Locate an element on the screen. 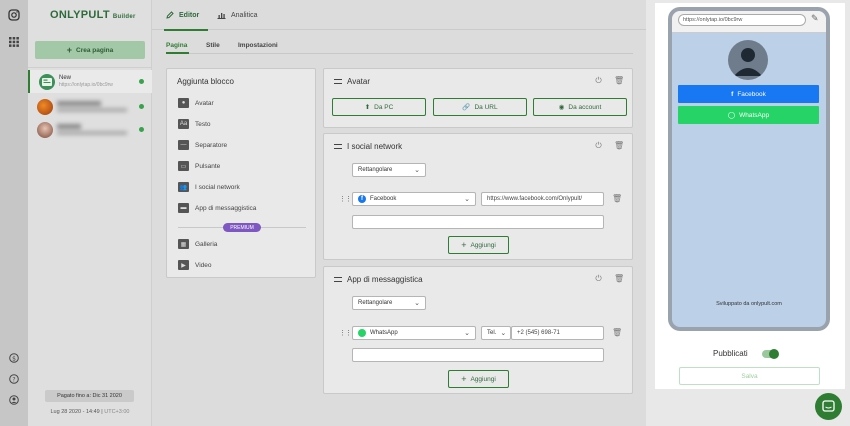 This screenshot has height=426, width=850. instagram-icon is located at coordinates (13, 14).